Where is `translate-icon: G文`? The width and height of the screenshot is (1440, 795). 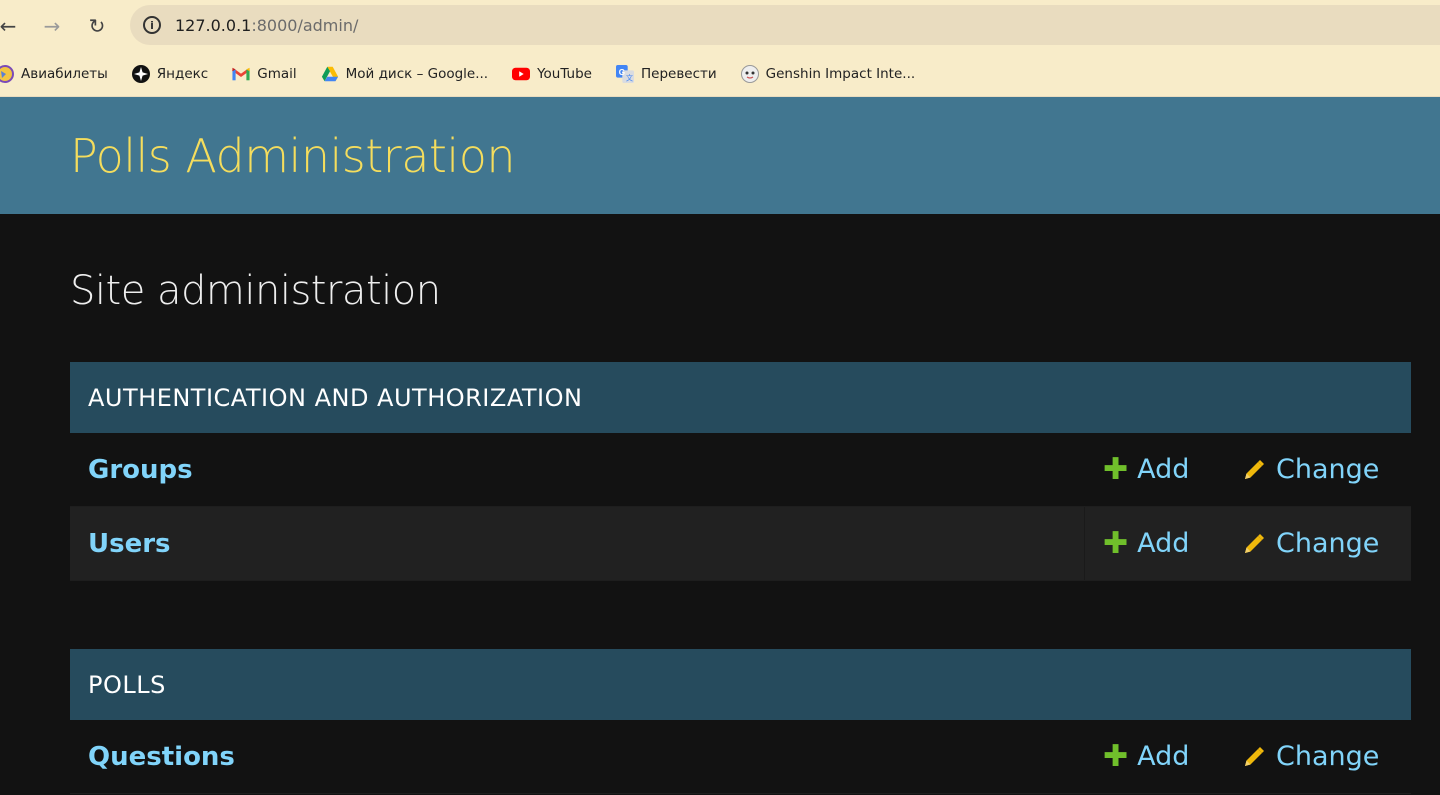
translate-icon: G文 is located at coordinates (625, 73).